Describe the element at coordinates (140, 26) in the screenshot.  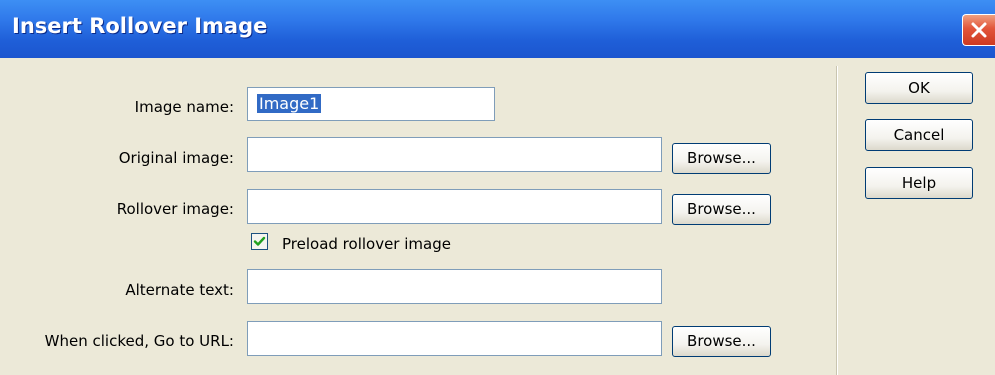
I see `dialog-title: Insert Rollover Image` at that location.